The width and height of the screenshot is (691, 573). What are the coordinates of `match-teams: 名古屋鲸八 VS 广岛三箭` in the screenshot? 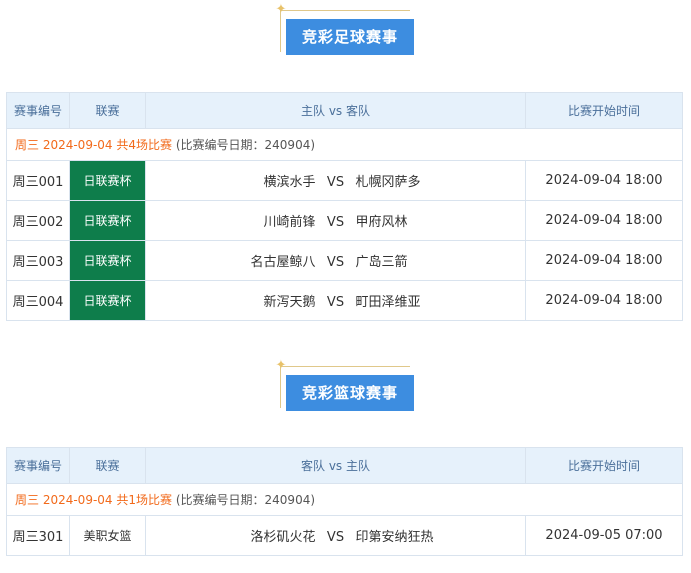 It's located at (335, 260).